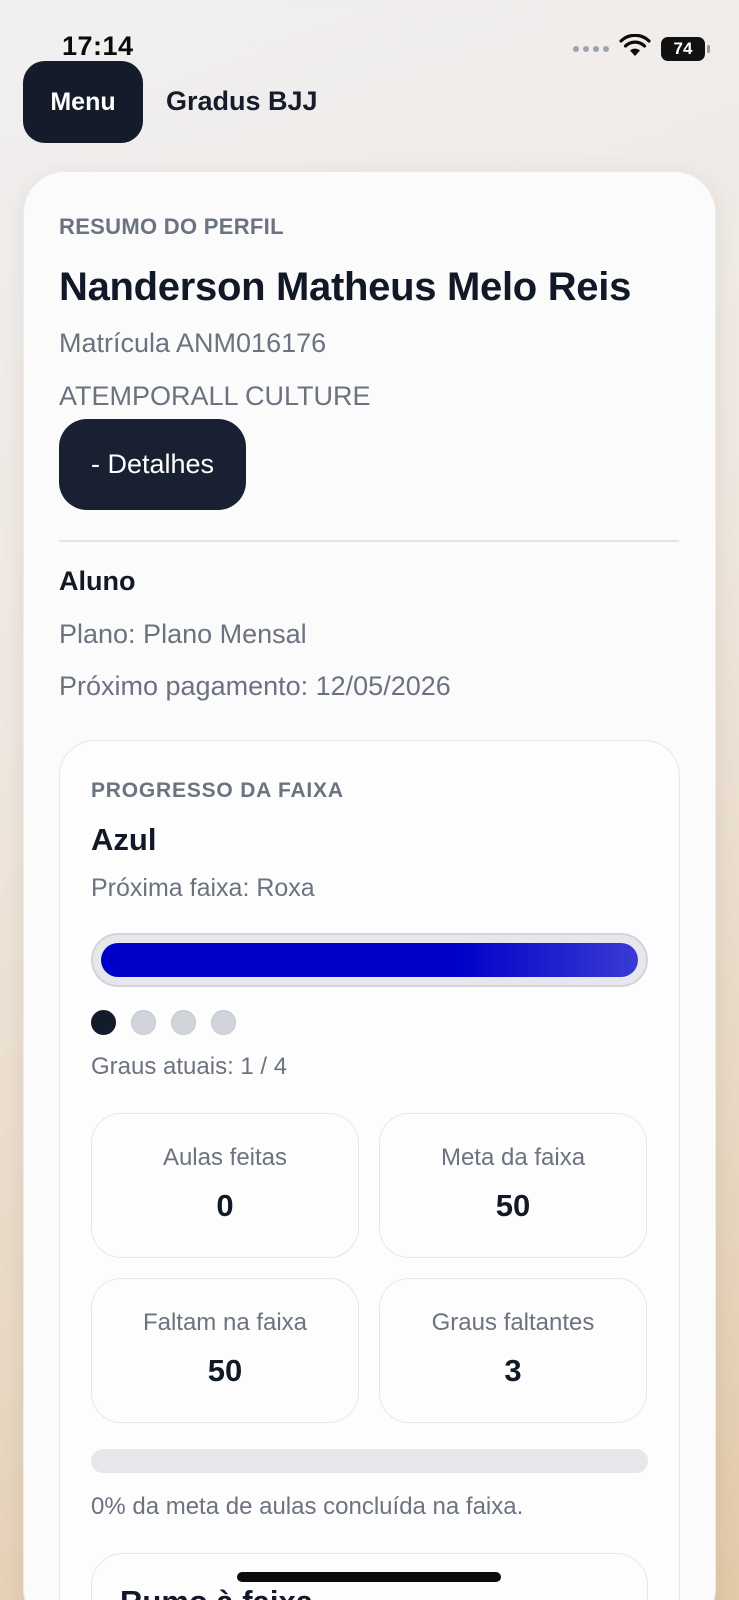 This screenshot has height=1600, width=739. I want to click on degrees-text: Graus atuais: 1 / 4, so click(189, 1066).